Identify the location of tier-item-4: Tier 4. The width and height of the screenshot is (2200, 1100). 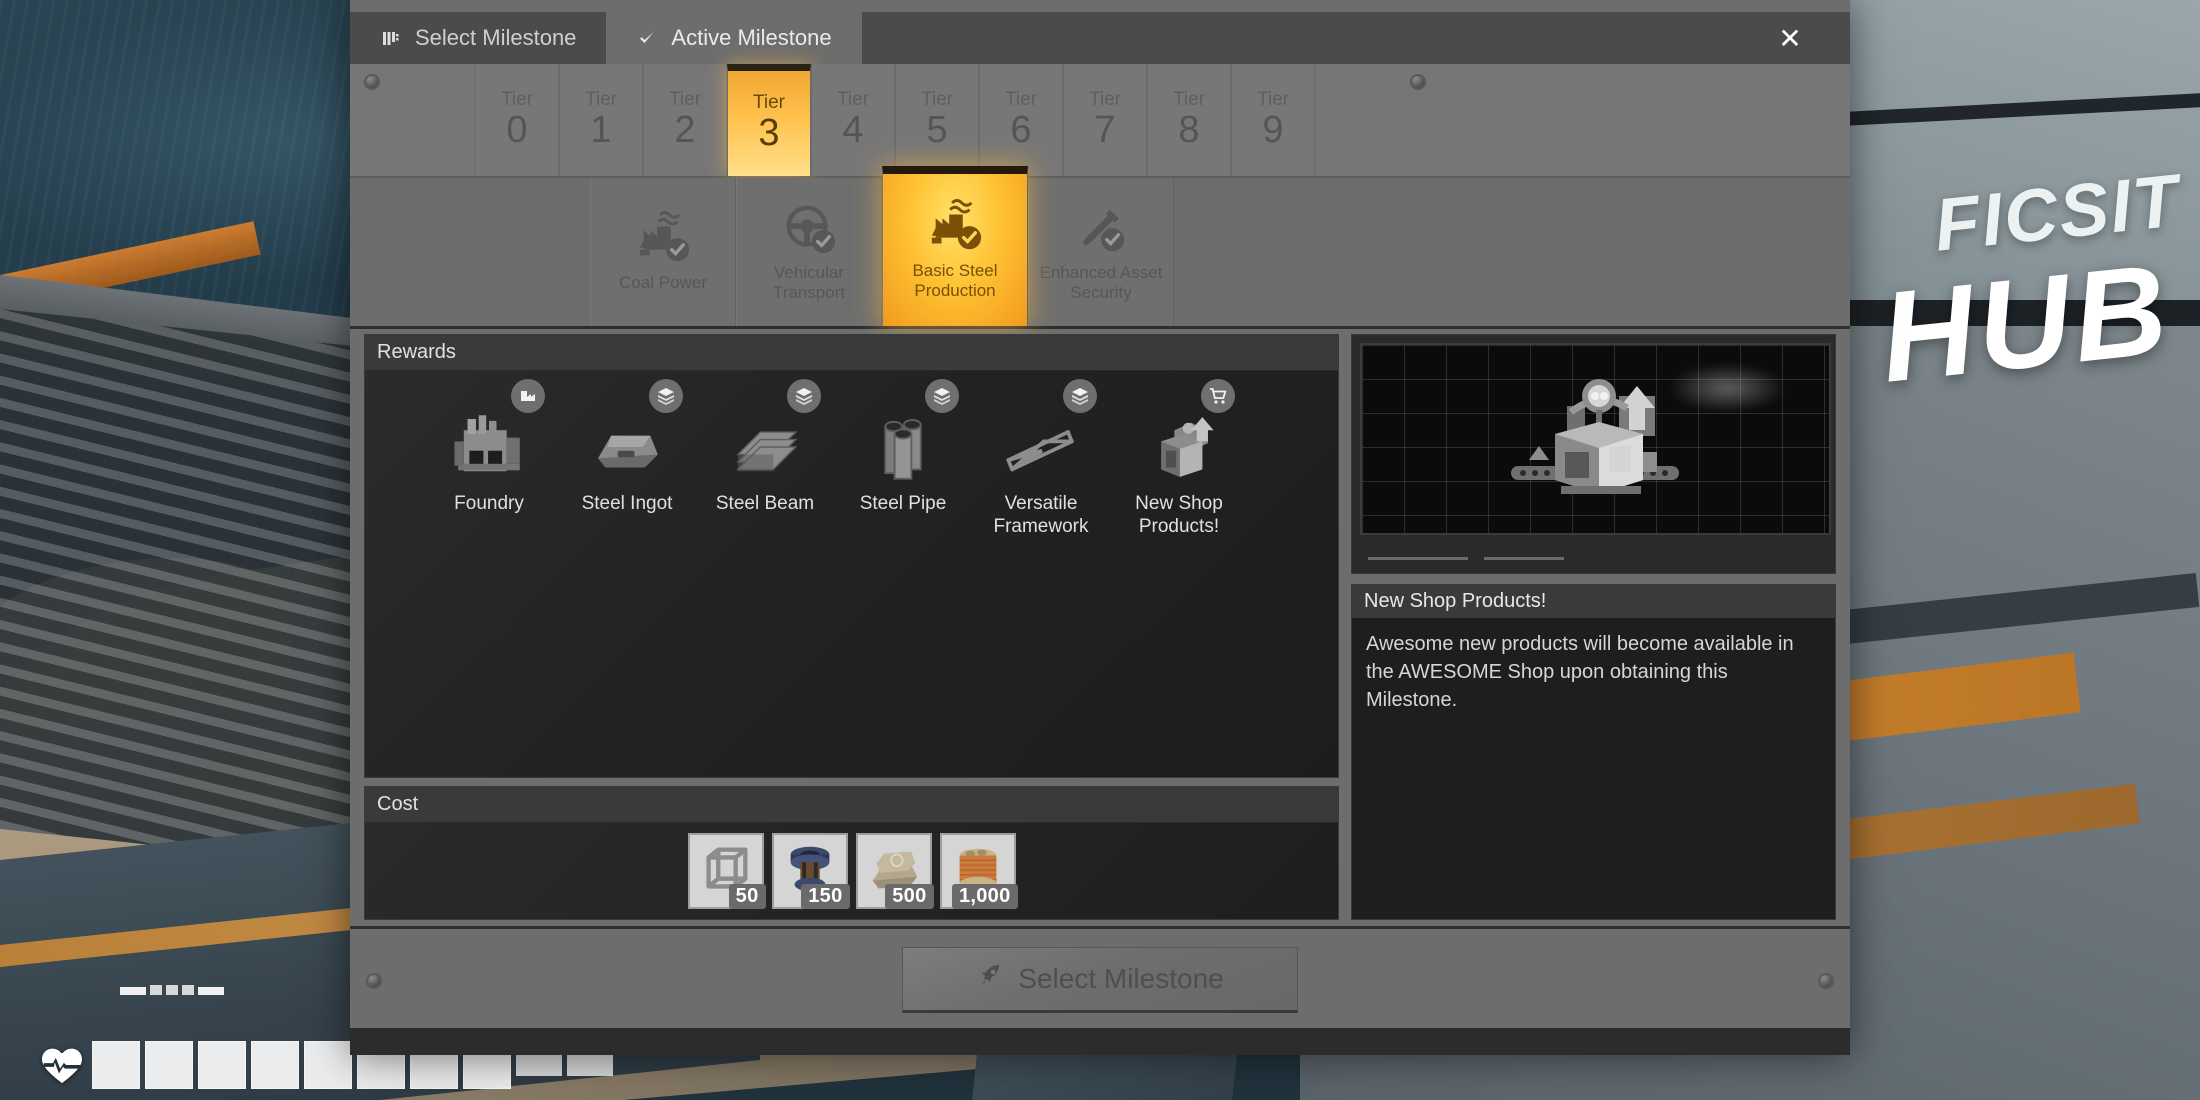
(853, 120).